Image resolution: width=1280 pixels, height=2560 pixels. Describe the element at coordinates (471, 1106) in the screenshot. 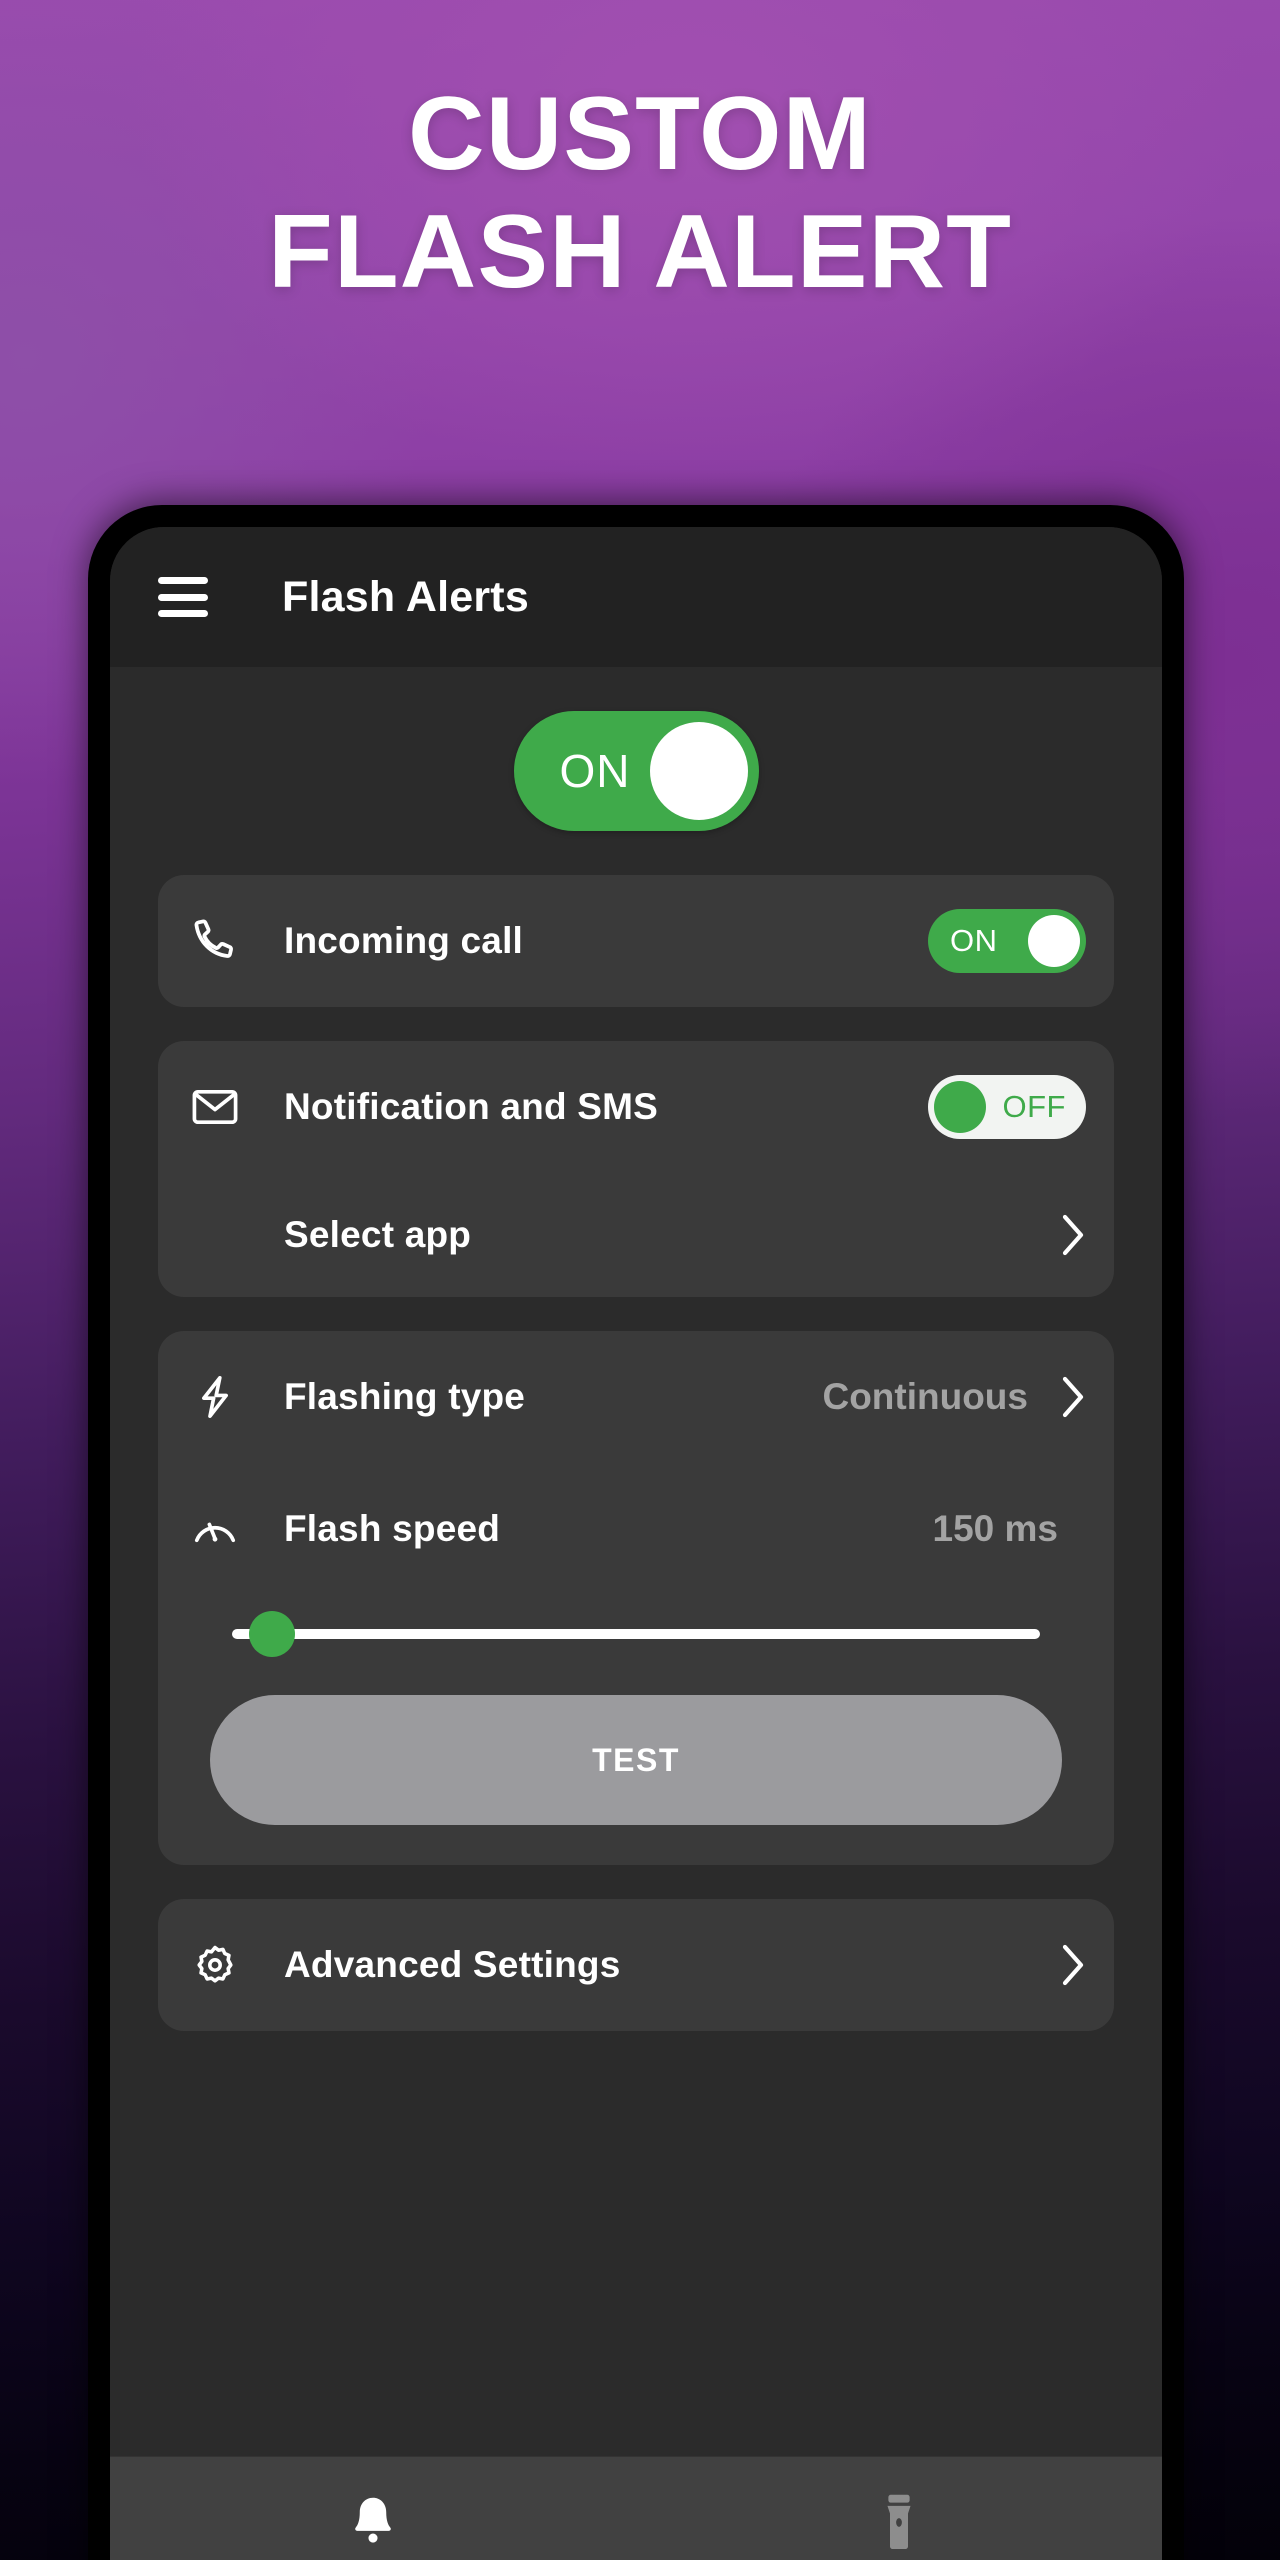

I see `notification-sms-label: Notification and SMS` at that location.